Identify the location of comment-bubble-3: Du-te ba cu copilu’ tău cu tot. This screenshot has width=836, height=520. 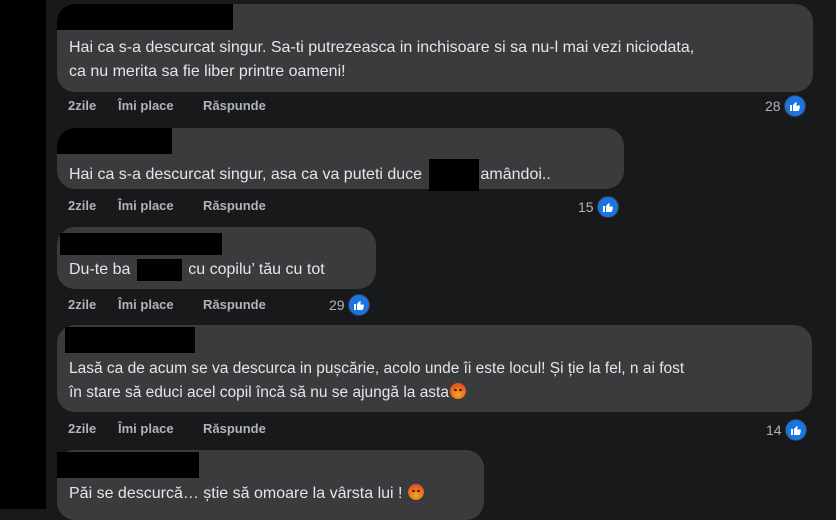
(216, 258).